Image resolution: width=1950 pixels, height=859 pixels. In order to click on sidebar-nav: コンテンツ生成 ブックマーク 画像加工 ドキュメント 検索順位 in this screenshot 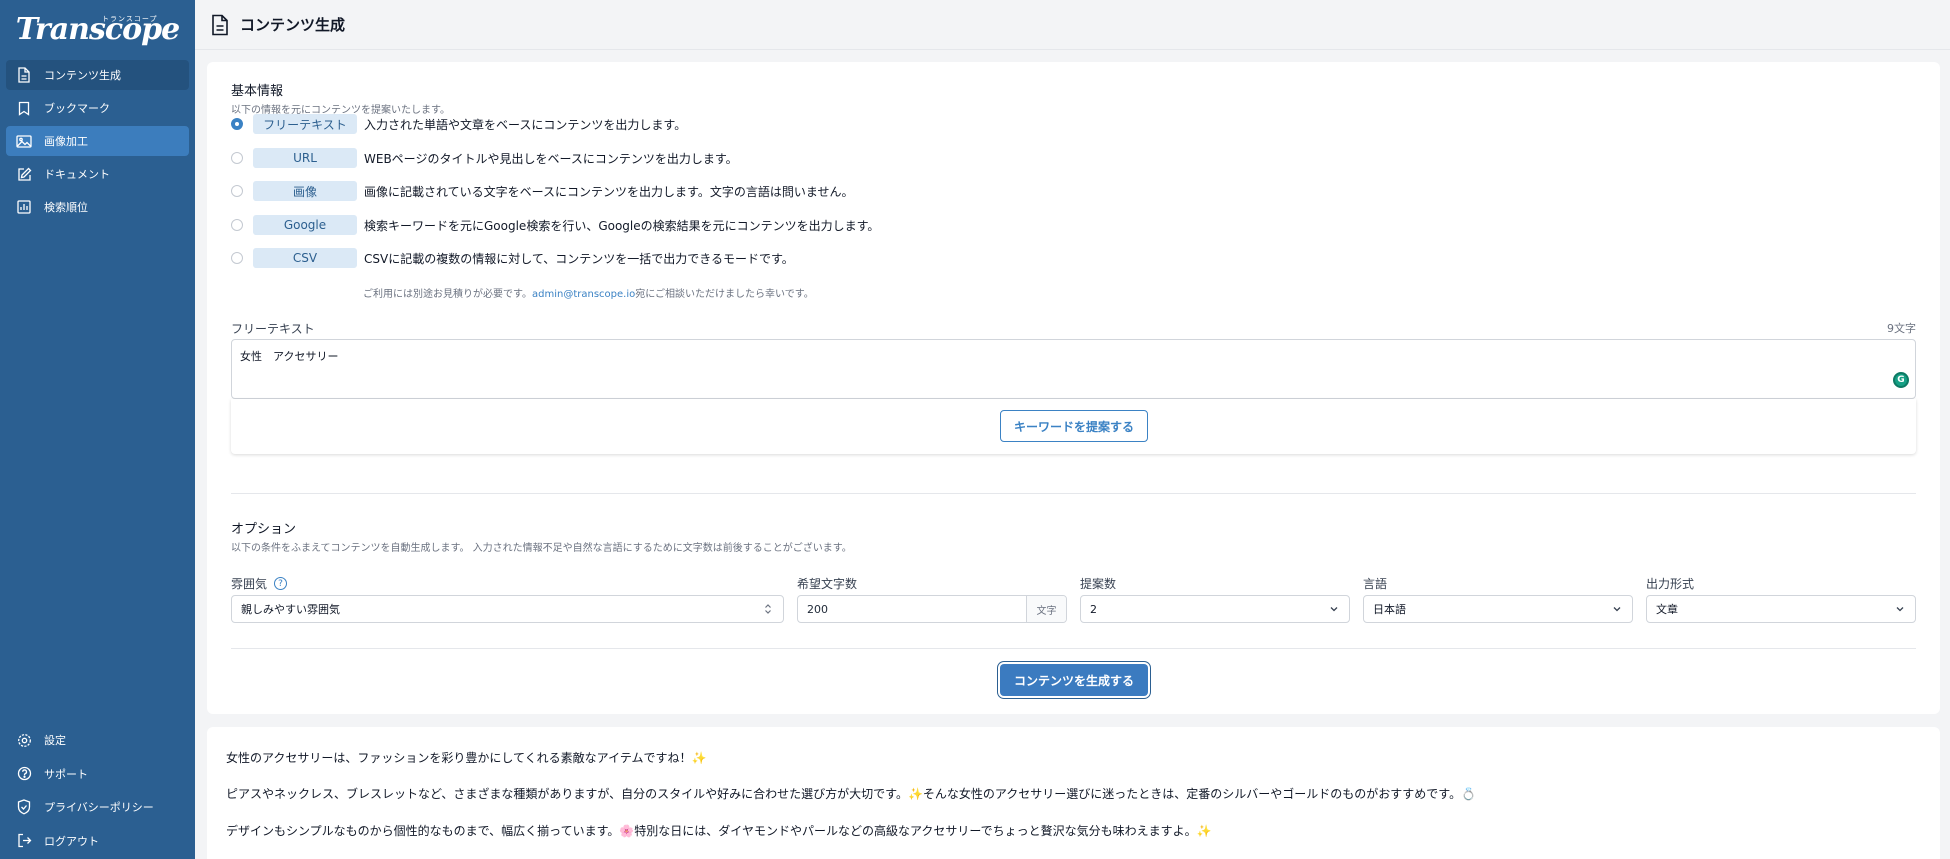, I will do `click(97, 142)`.